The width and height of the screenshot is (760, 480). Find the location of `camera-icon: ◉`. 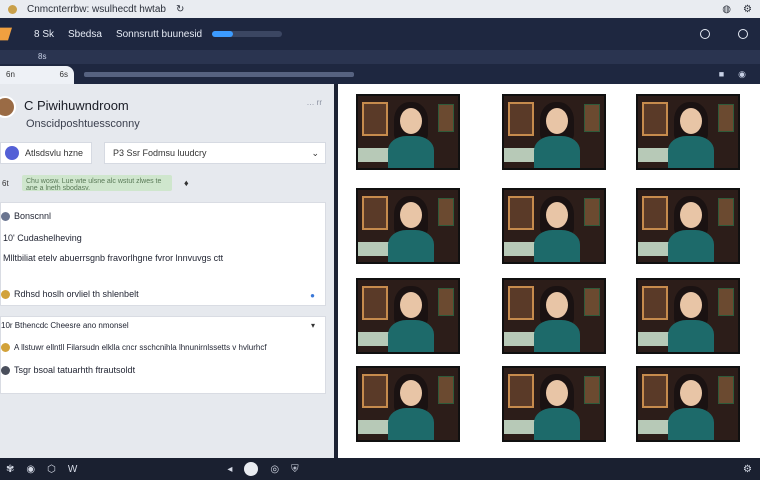

camera-icon: ◉ is located at coordinates (30, 469).